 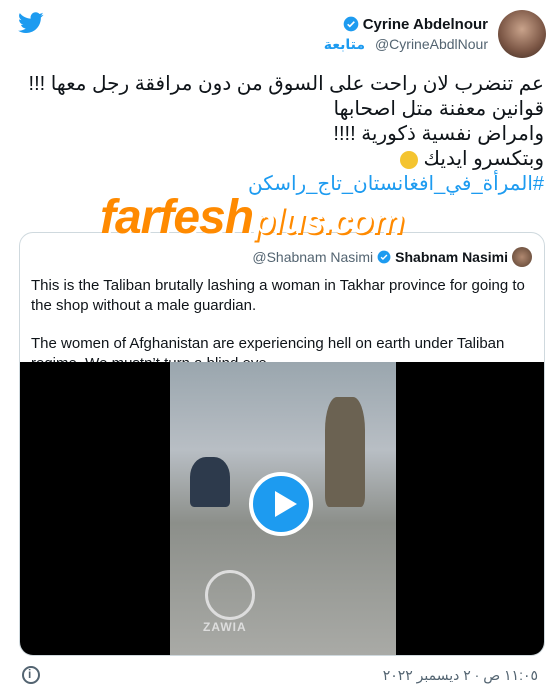 What do you see at coordinates (439, 109) in the screenshot?
I see `tweet-line: قوانين معفنة متل اصحابها` at bounding box center [439, 109].